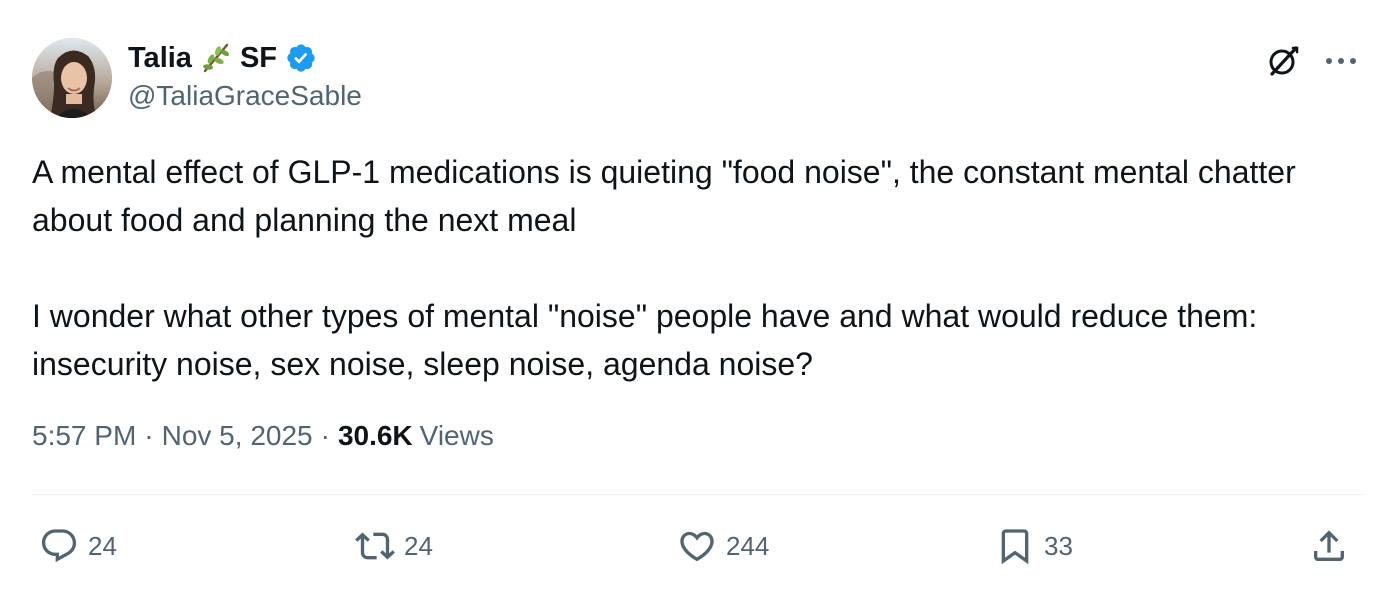  What do you see at coordinates (59, 546) in the screenshot?
I see `reply-icon` at bounding box center [59, 546].